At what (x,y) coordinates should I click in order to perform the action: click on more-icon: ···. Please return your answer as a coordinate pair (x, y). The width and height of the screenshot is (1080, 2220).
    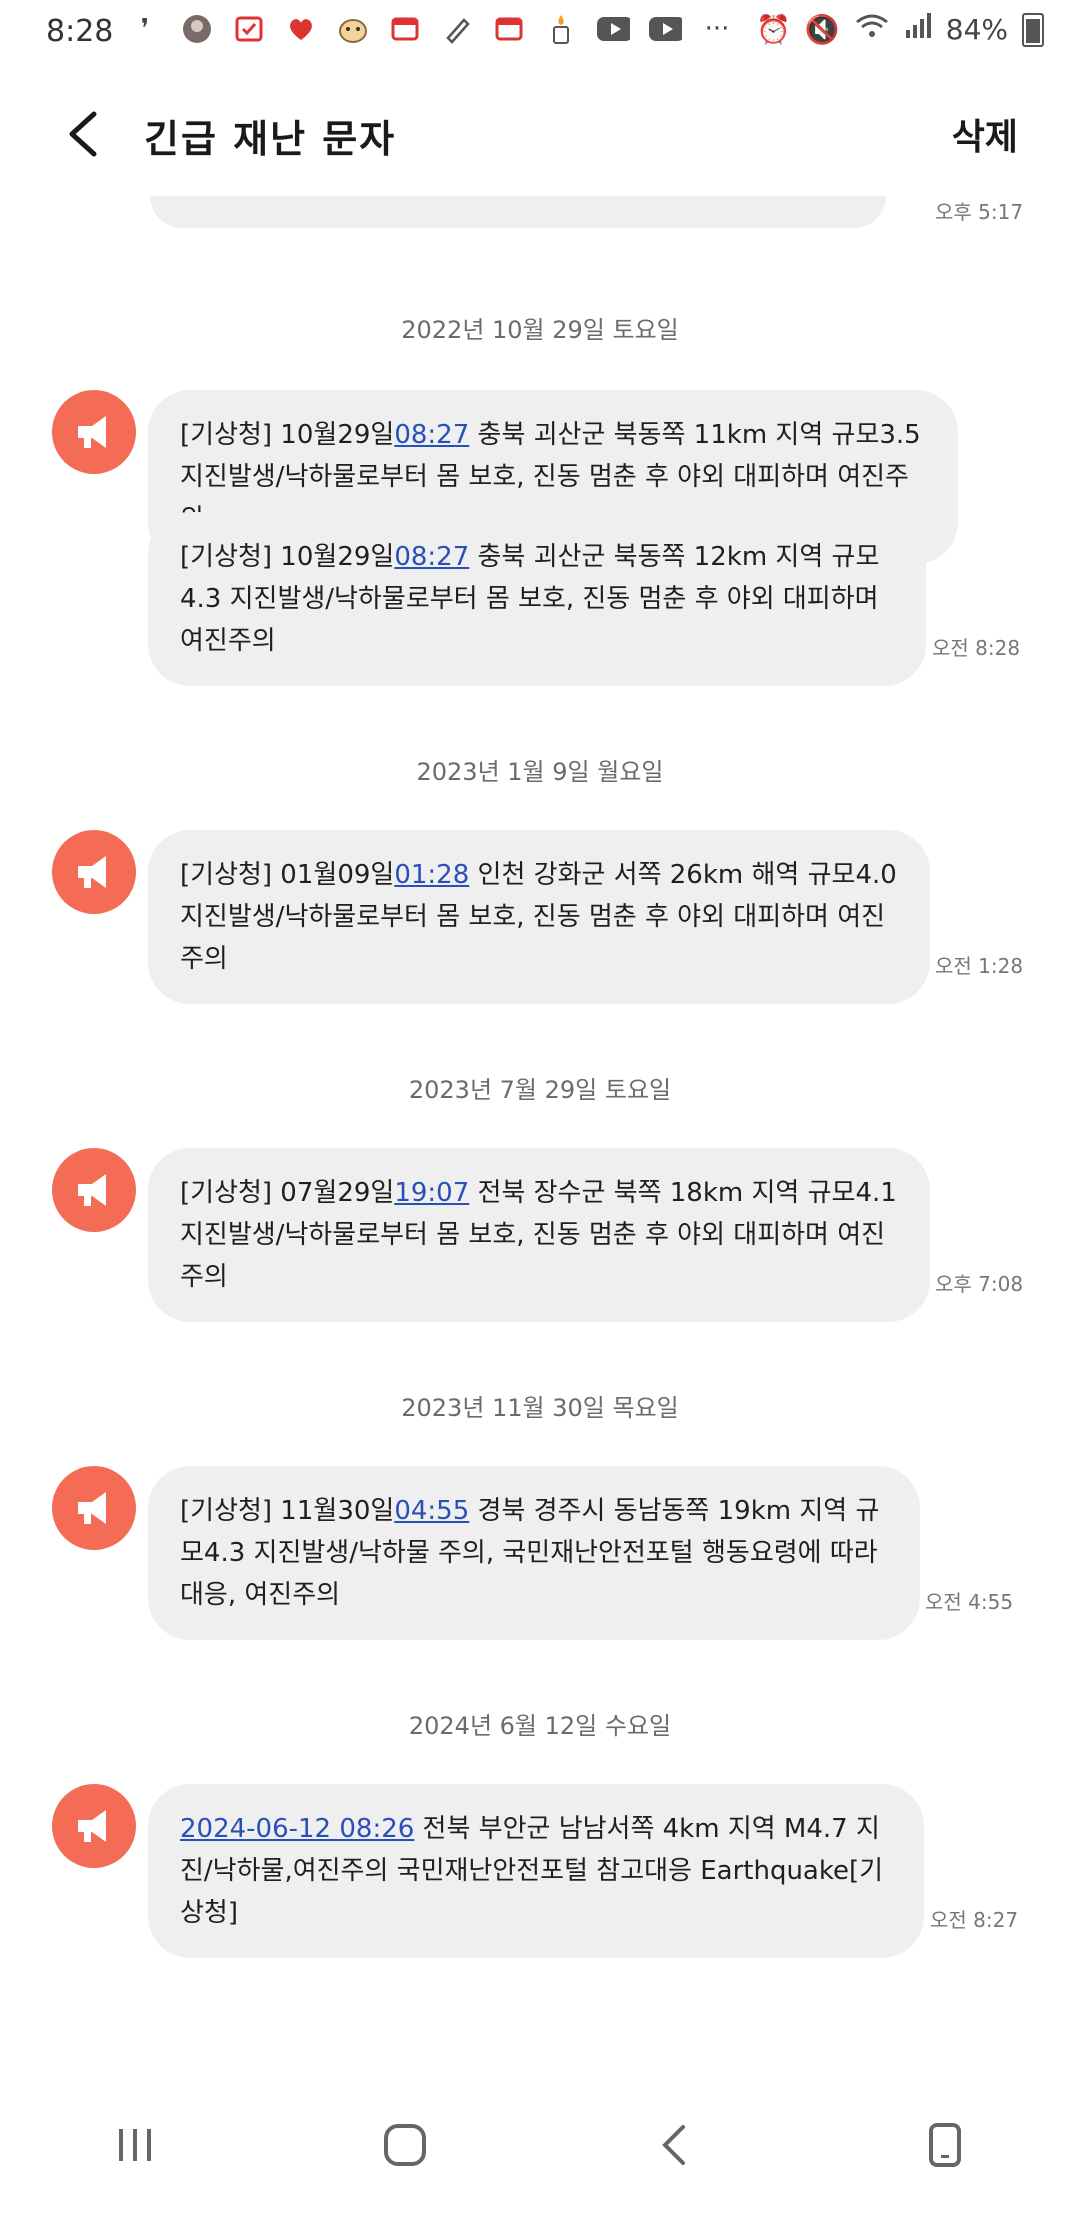
    Looking at the image, I should click on (717, 29).